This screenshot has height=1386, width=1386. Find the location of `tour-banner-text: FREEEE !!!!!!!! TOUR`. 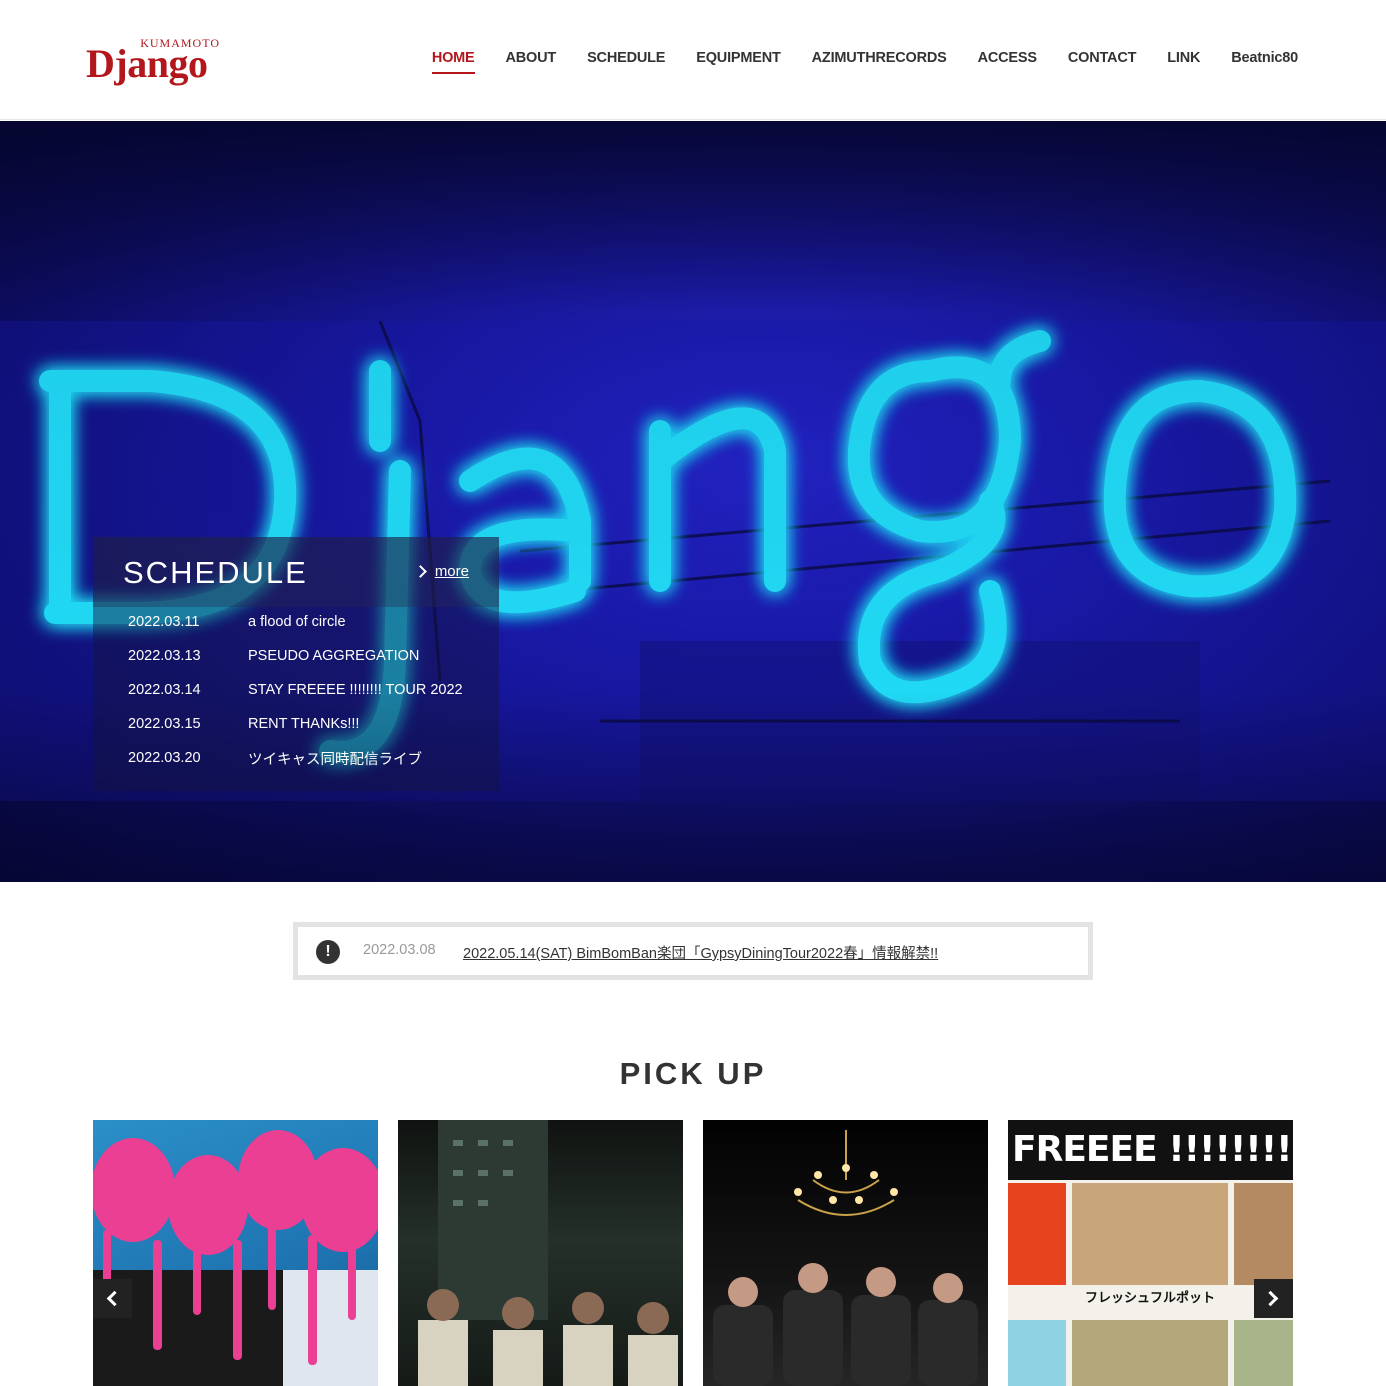

tour-banner-text: FREEEE !!!!!!!! TOUR is located at coordinates (1150, 1150).